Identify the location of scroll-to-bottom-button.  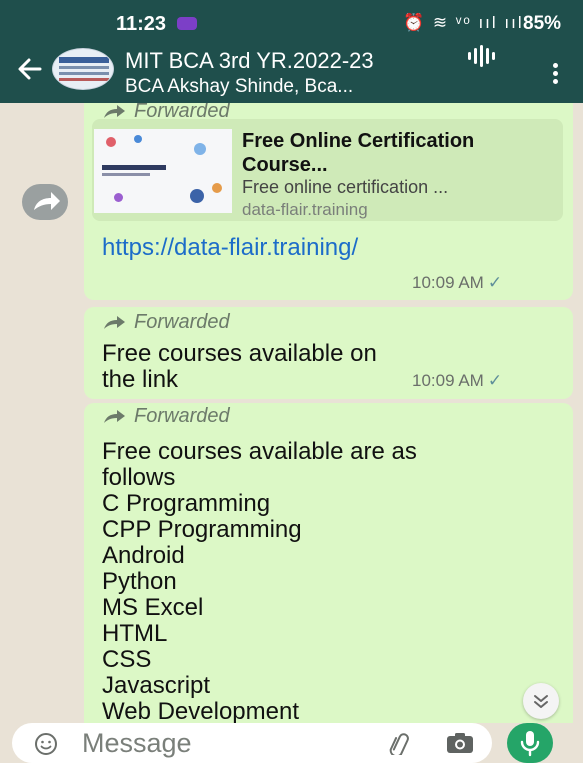
(541, 701).